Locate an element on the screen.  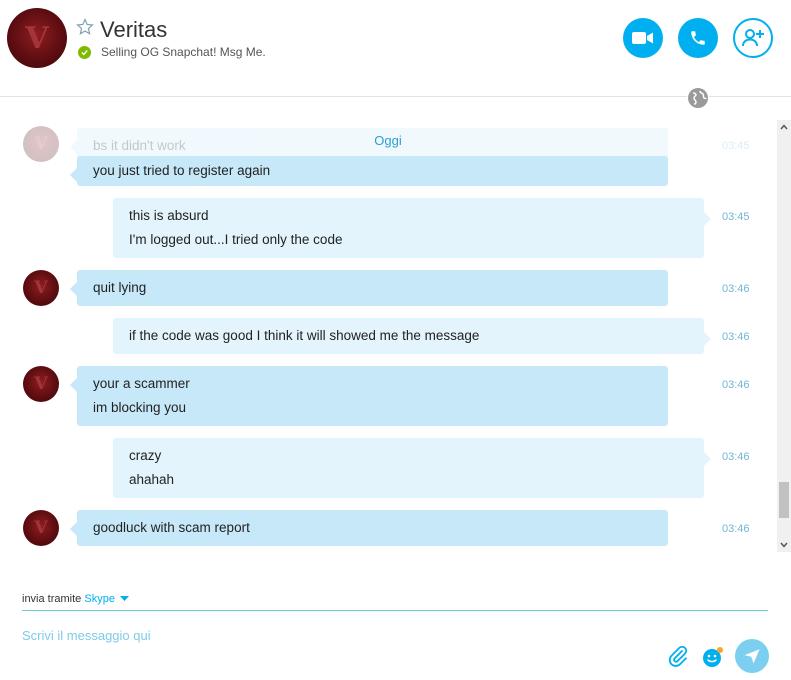
contact-name: Veritas is located at coordinates (133, 30).